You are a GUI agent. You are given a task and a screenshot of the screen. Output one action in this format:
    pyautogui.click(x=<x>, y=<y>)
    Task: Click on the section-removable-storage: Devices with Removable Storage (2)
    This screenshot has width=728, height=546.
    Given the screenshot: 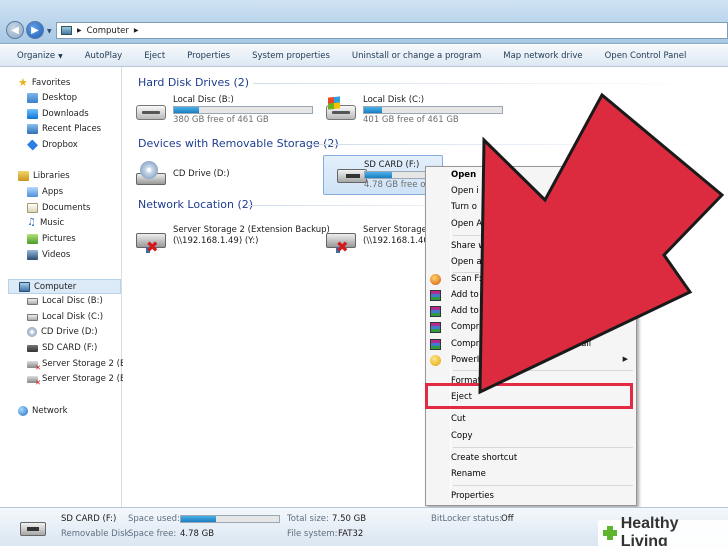 What is the action you would take?
    pyautogui.click(x=238, y=143)
    